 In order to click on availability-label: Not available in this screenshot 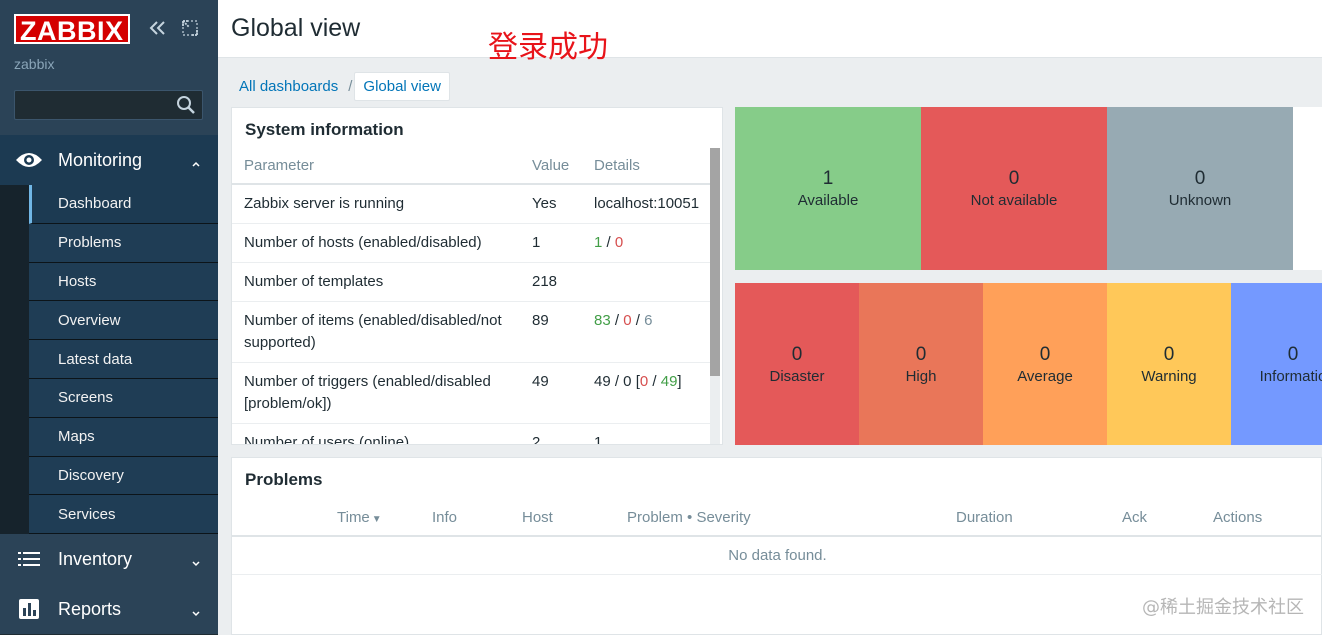, I will do `click(1014, 200)`.